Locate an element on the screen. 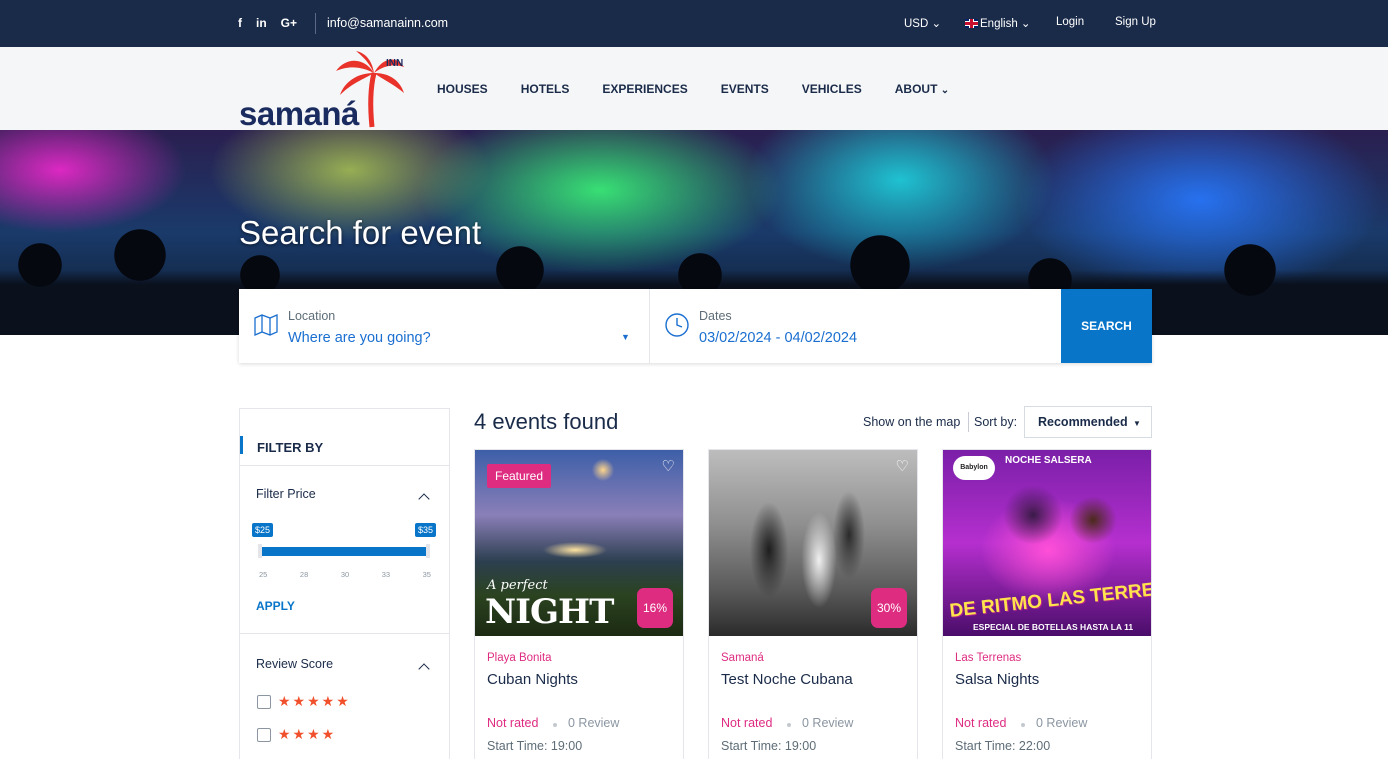 This screenshot has width=1388, height=759. nav-vehicles: VEHICLES is located at coordinates (832, 89).